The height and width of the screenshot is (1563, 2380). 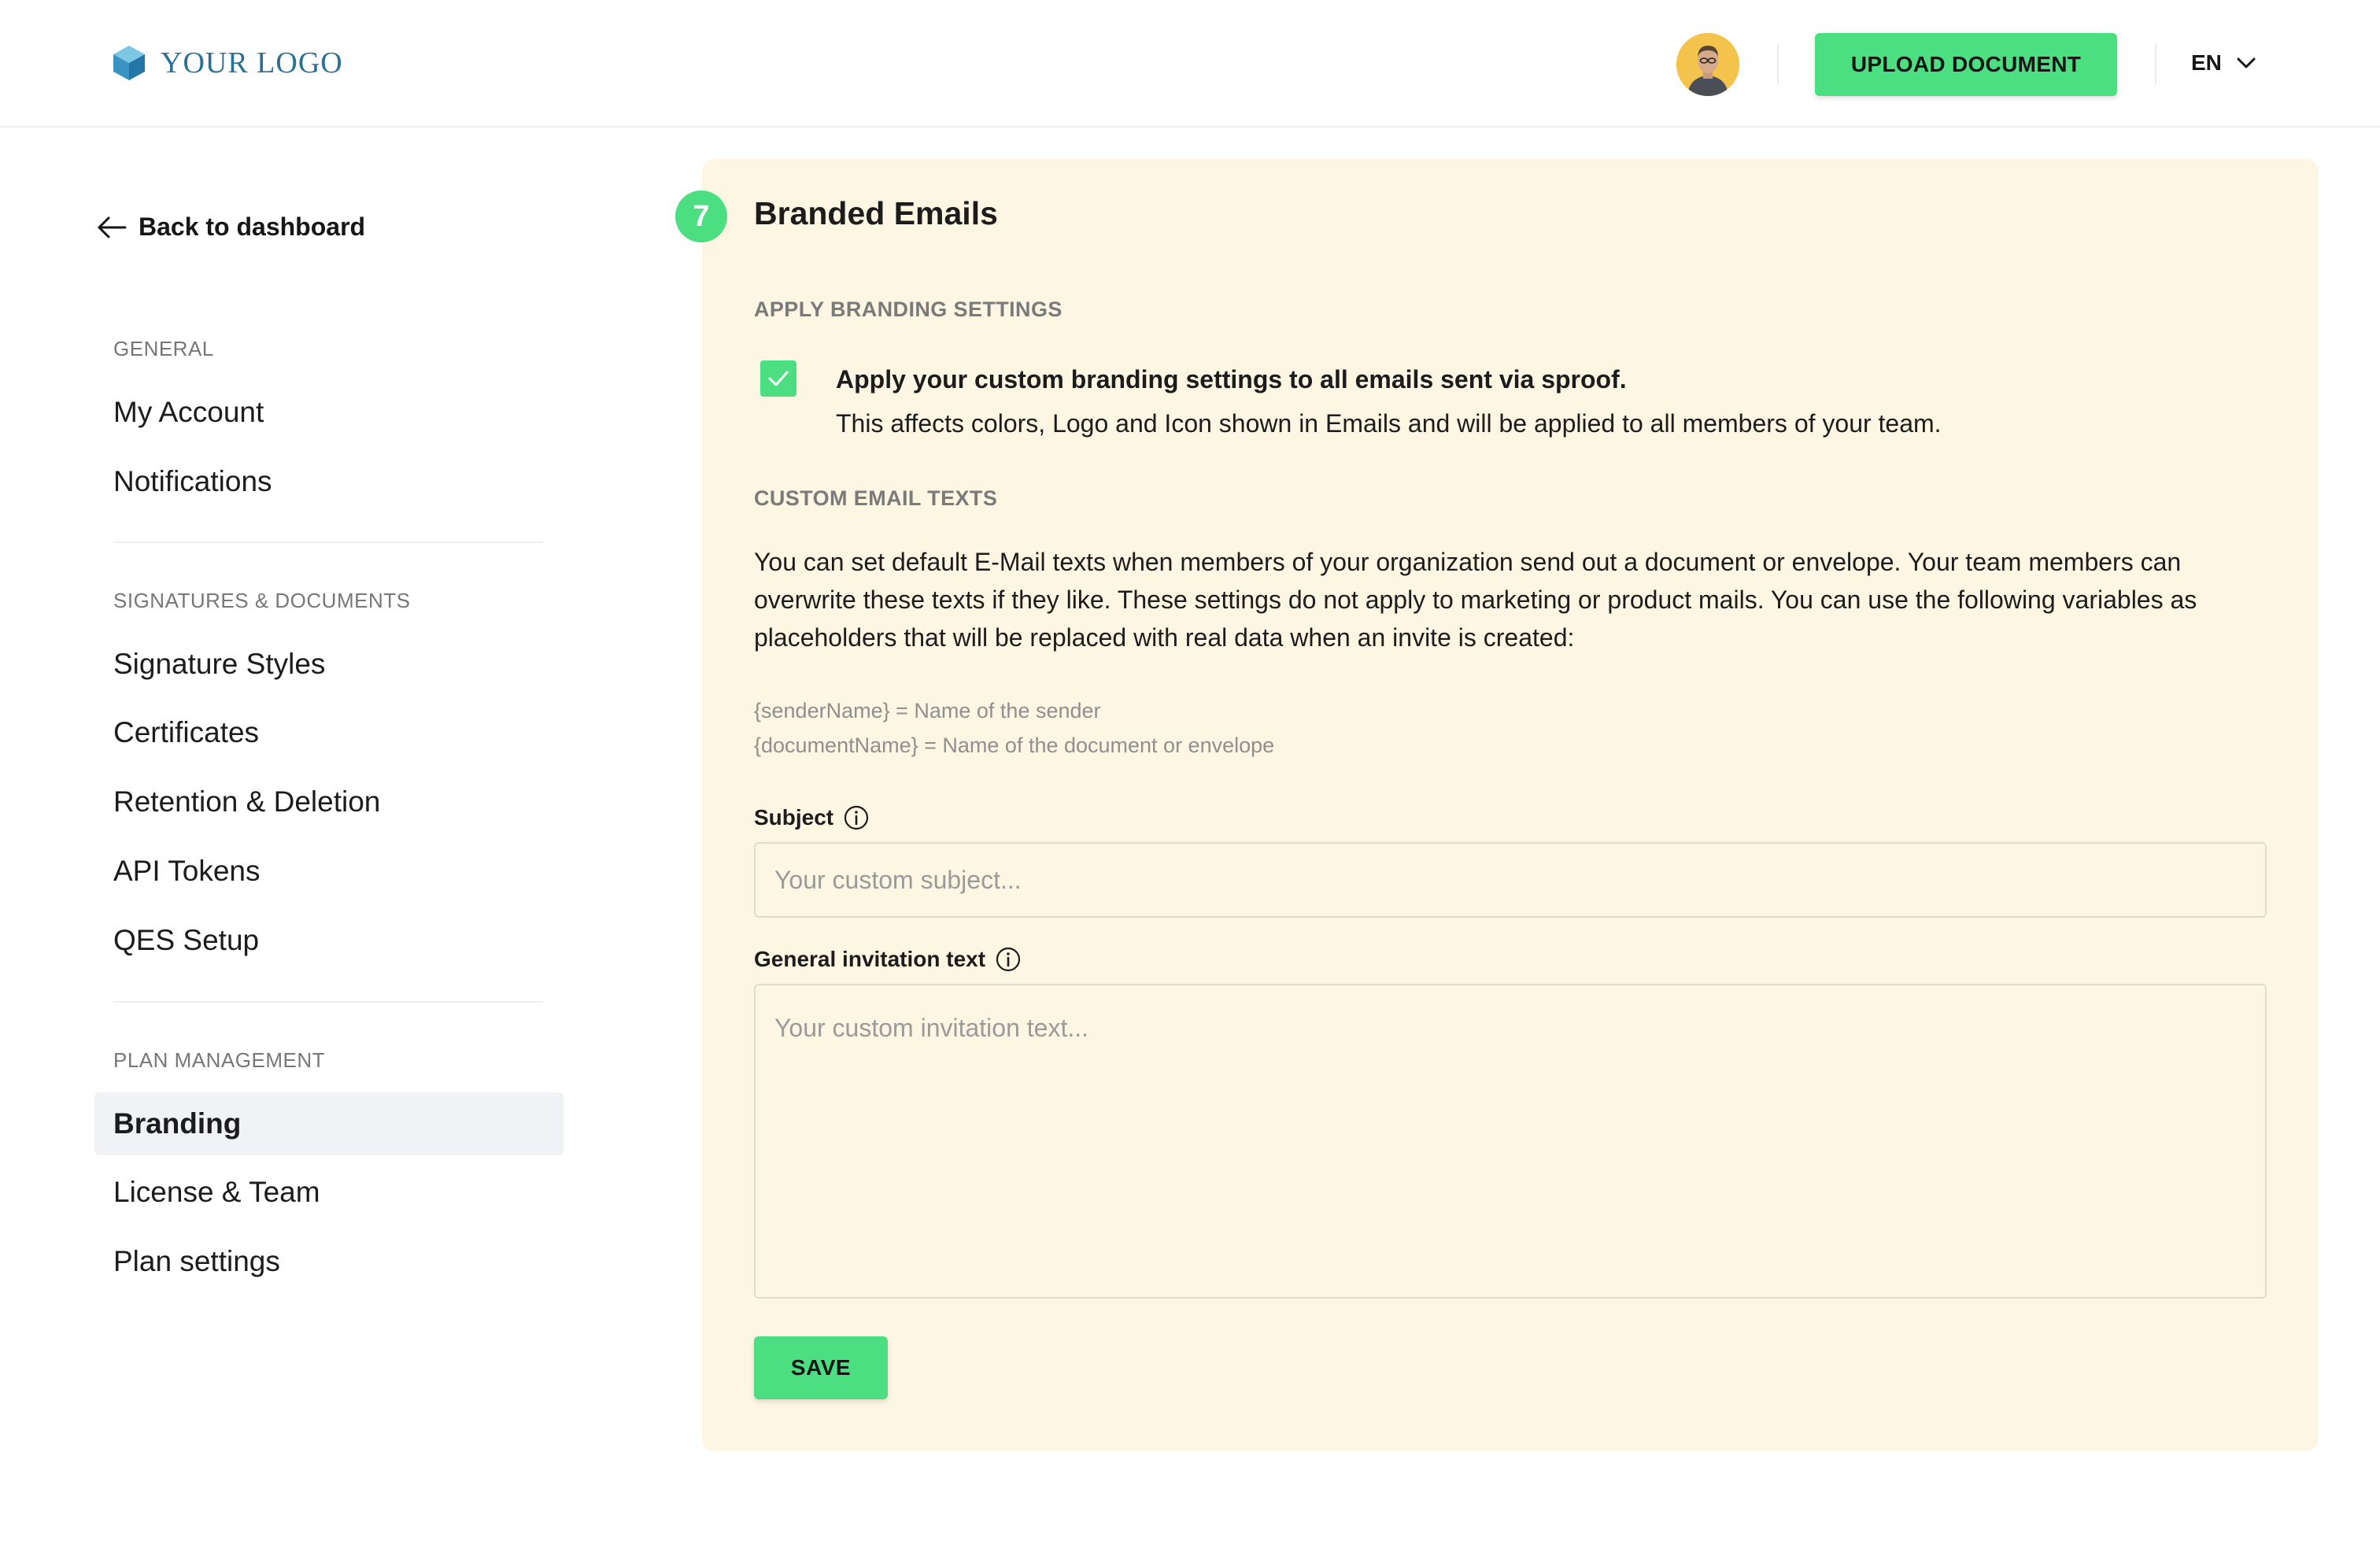 I want to click on sidebar-item-license-team: License & Team, so click(x=329, y=1192).